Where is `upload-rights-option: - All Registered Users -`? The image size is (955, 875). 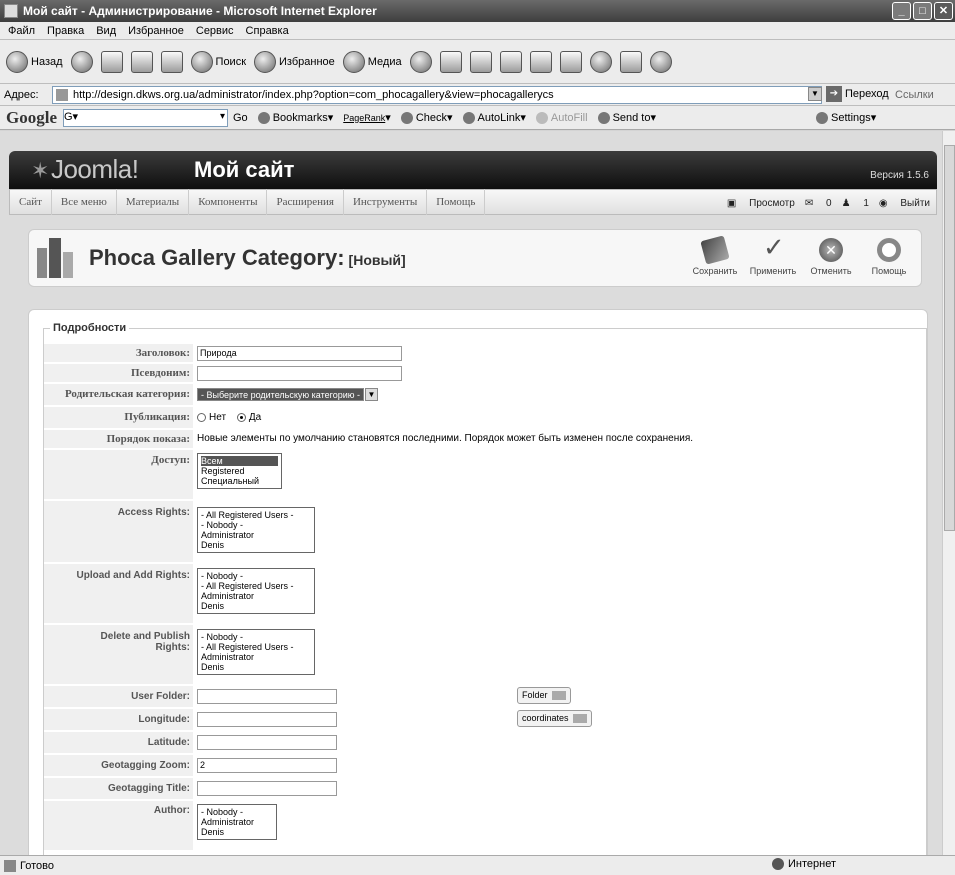
upload-rights-option: - All Registered Users - is located at coordinates (256, 586).